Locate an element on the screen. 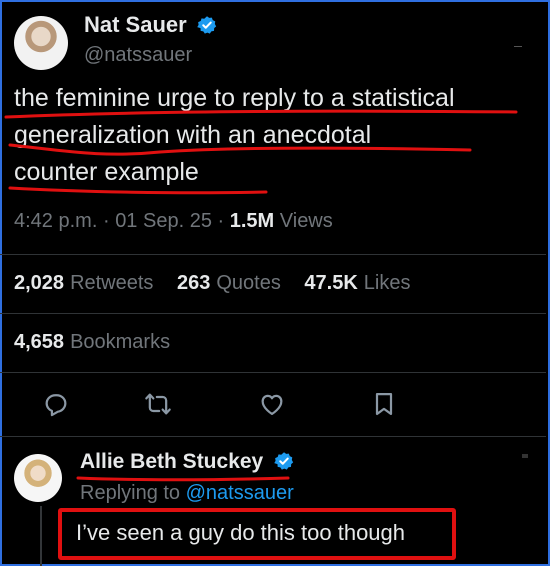 This screenshot has height=566, width=550. retweets-stat: 2,028 Retweets is located at coordinates (83, 283).